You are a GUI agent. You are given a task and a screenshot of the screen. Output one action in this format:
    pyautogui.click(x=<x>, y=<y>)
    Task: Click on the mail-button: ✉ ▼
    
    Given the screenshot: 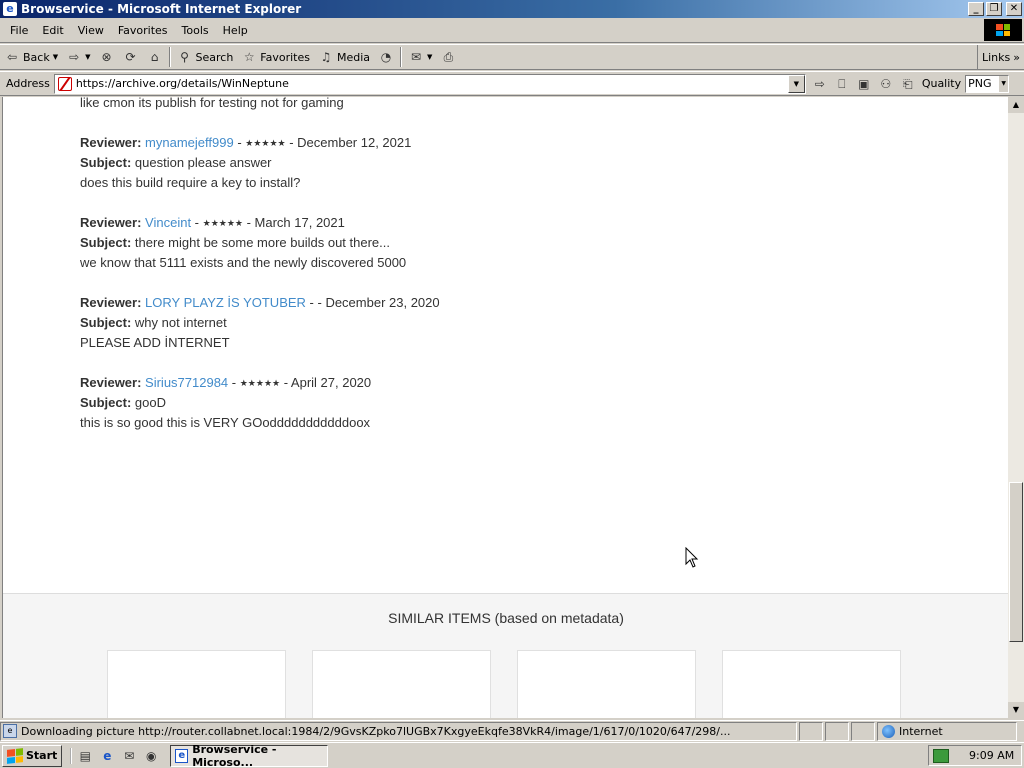 What is the action you would take?
    pyautogui.click(x=420, y=57)
    